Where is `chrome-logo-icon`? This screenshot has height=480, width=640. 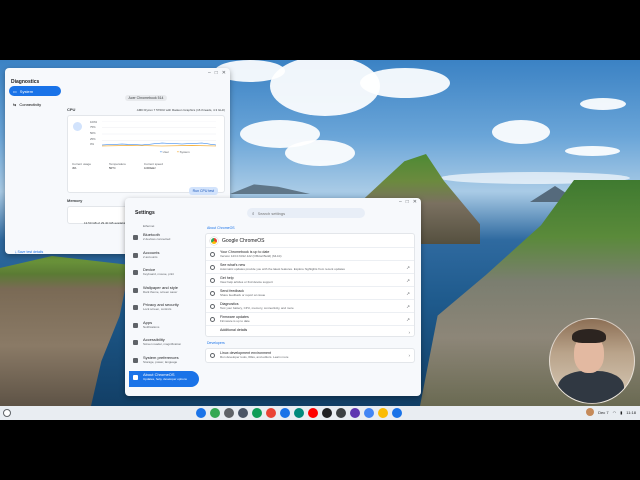
chrome-logo-icon is located at coordinates (214, 240).